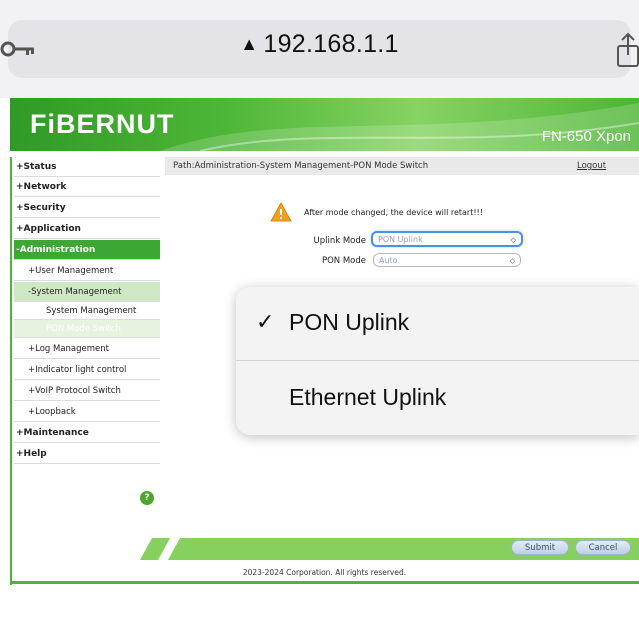 This screenshot has width=639, height=639. I want to click on not-secure-warning-icon: ▲, so click(249, 44).